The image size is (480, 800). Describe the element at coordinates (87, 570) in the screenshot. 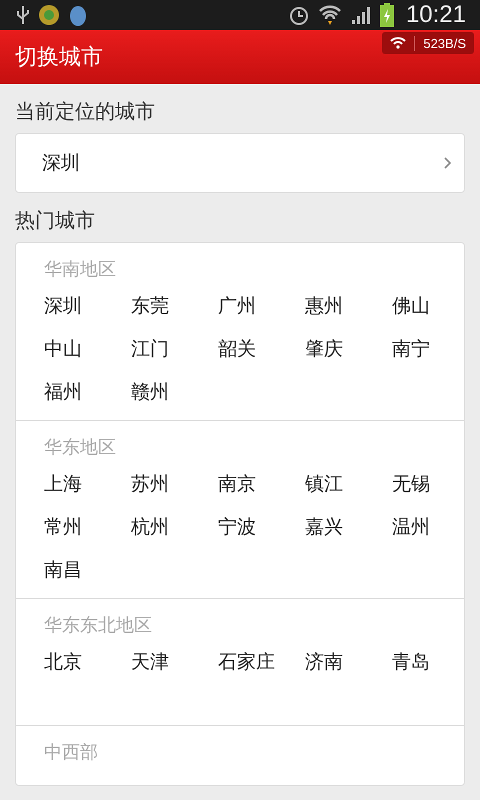

I see `city-item: 南昌` at that location.